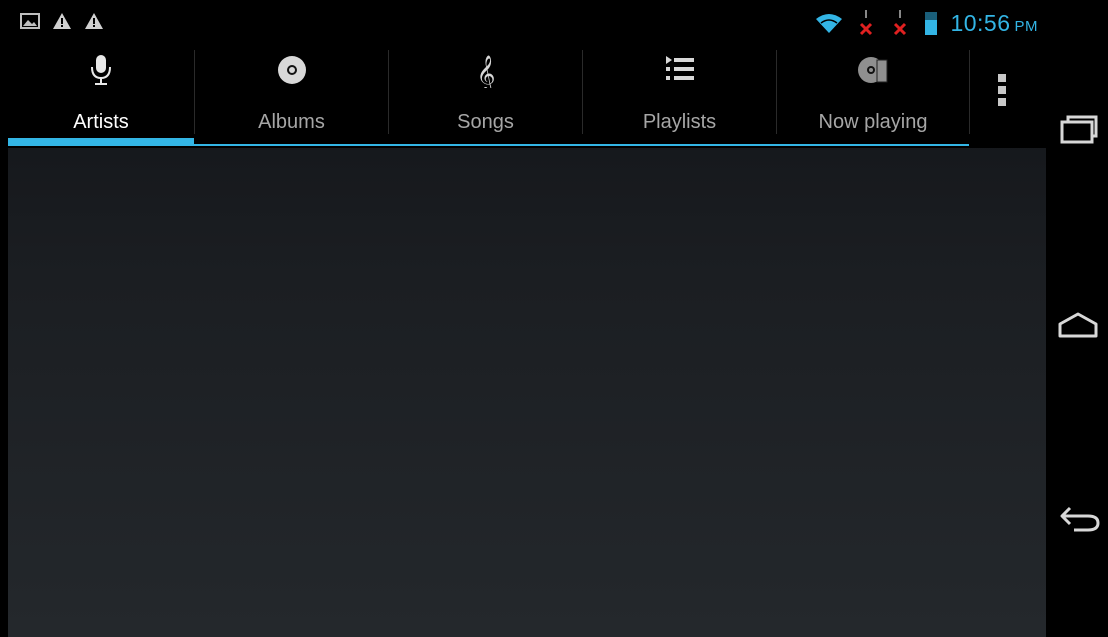  I want to click on tab-label: Songs, so click(485, 122).